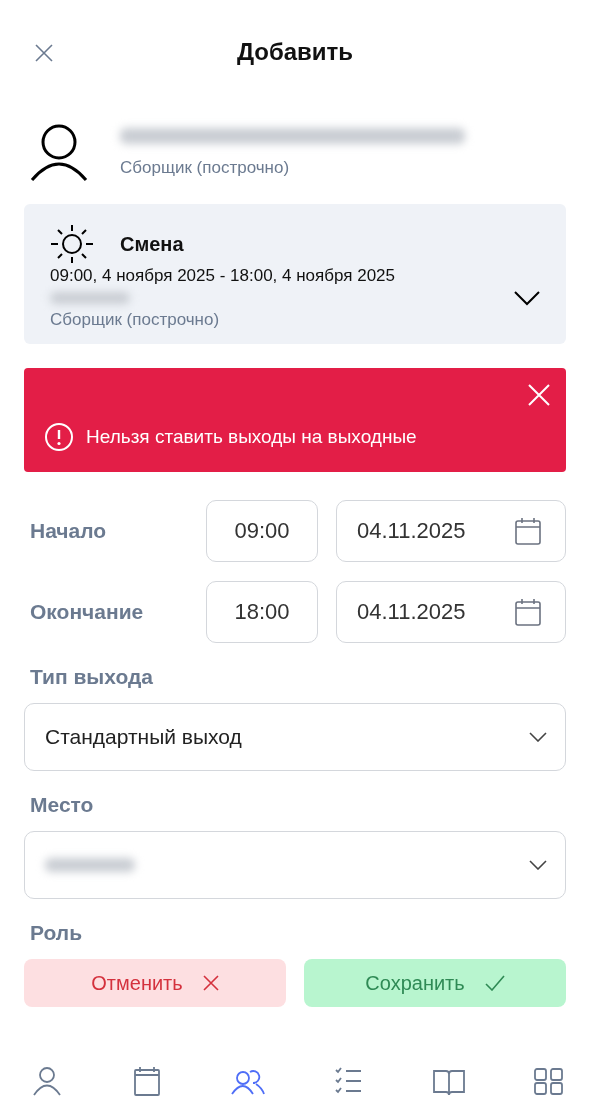  Describe the element at coordinates (152, 244) in the screenshot. I see `shift-title: Смена` at that location.